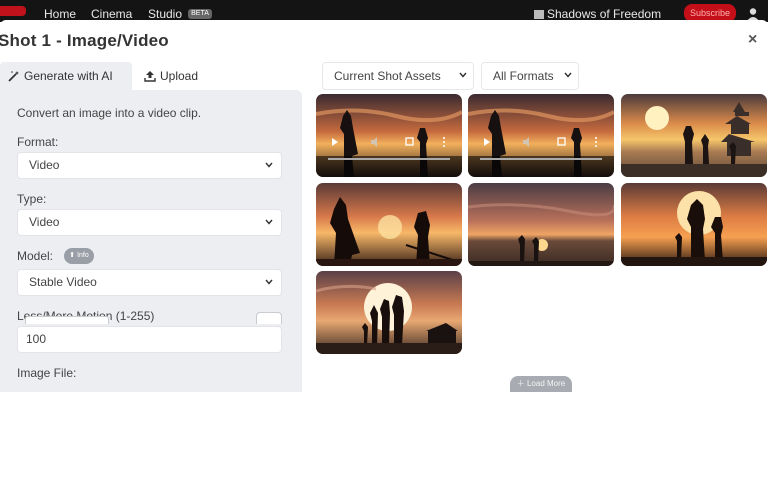 This screenshot has height=480, width=768. I want to click on choose-file-button, so click(67, 320).